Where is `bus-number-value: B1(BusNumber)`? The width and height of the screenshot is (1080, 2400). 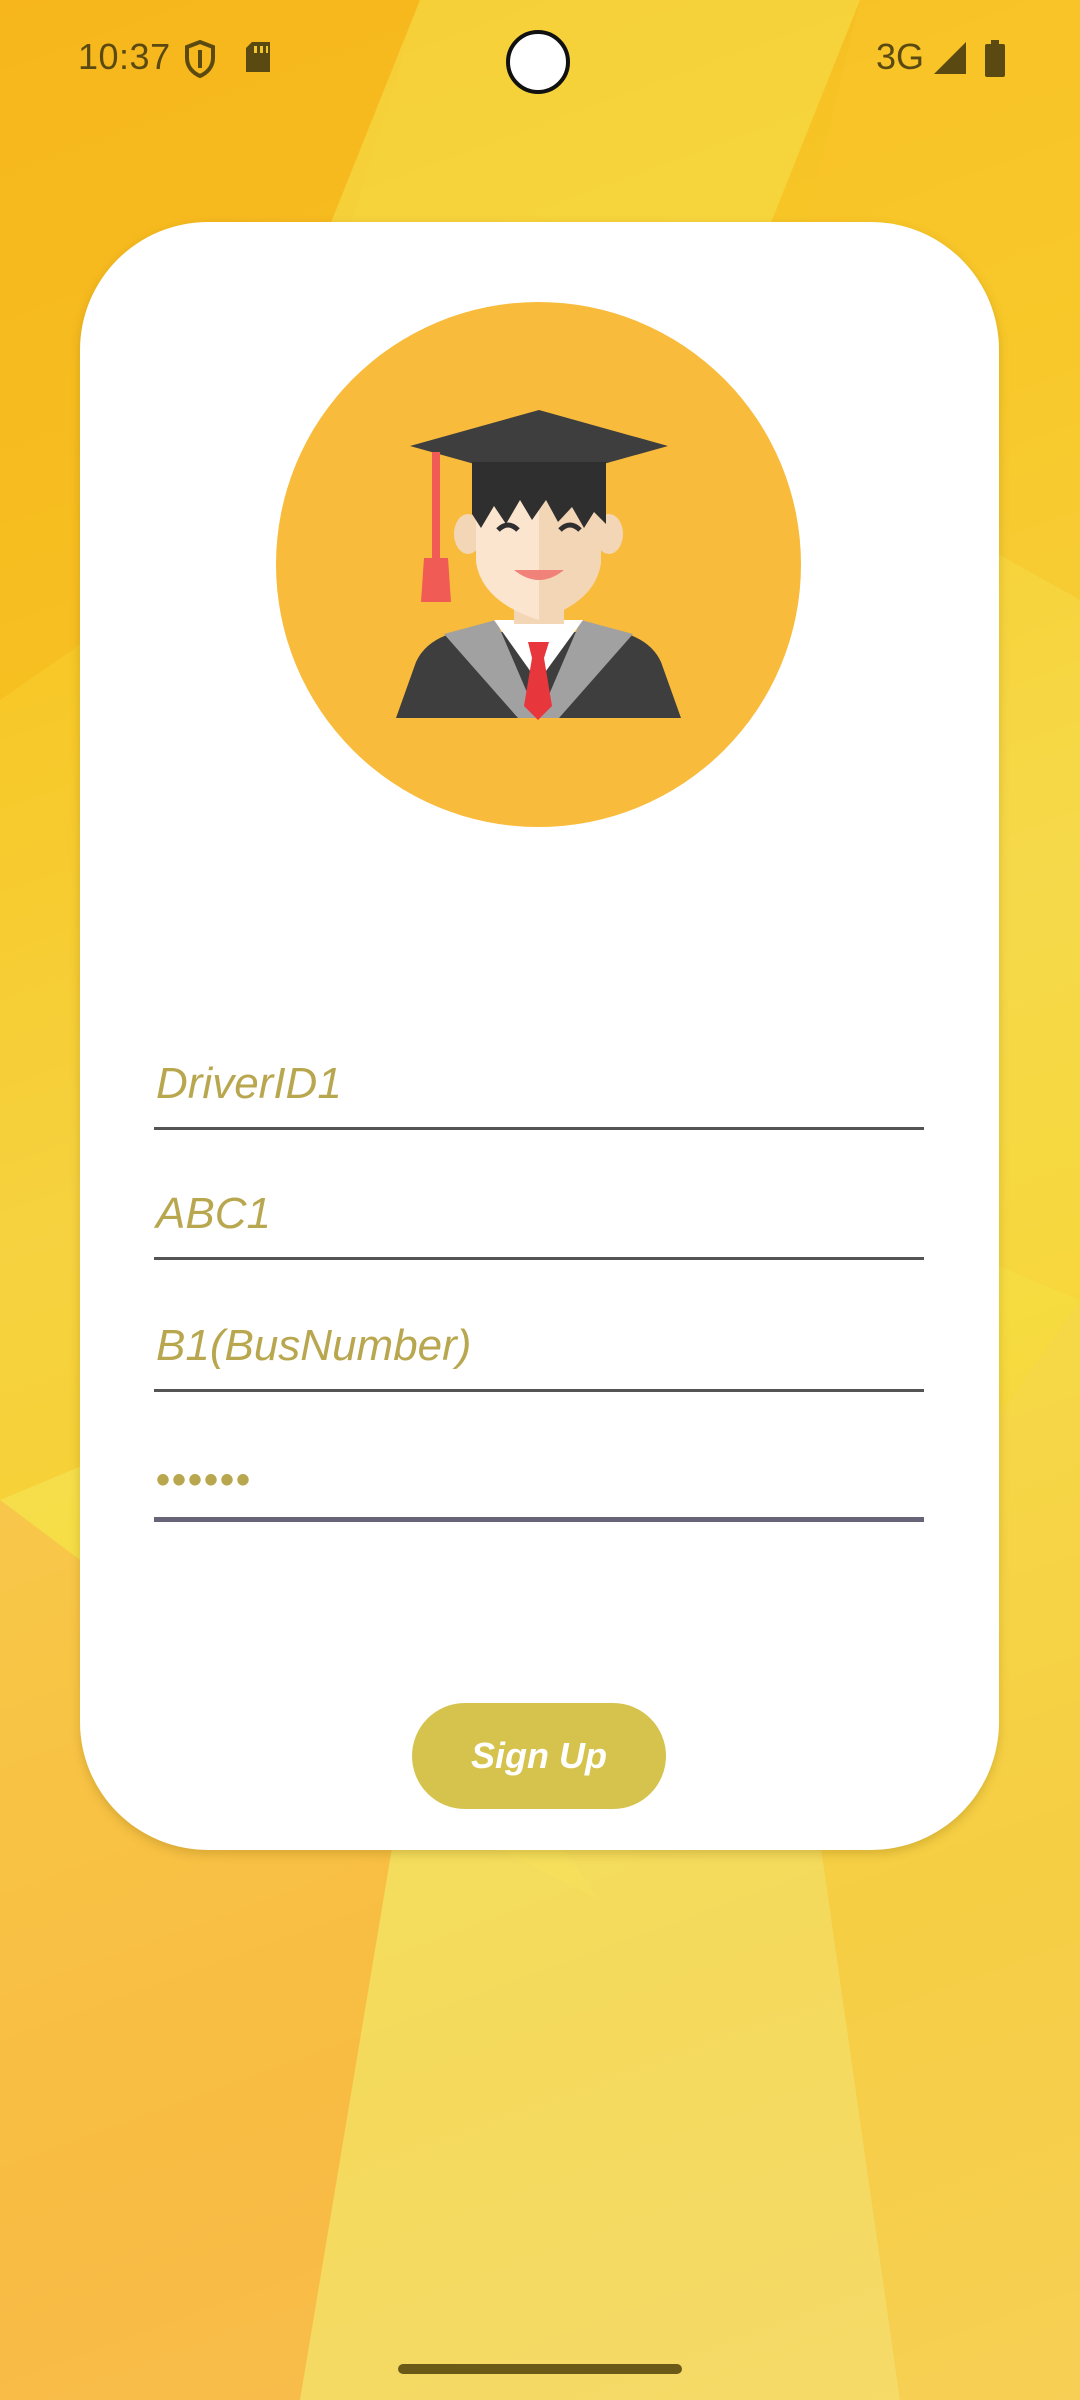 bus-number-value: B1(BusNumber) is located at coordinates (314, 1345).